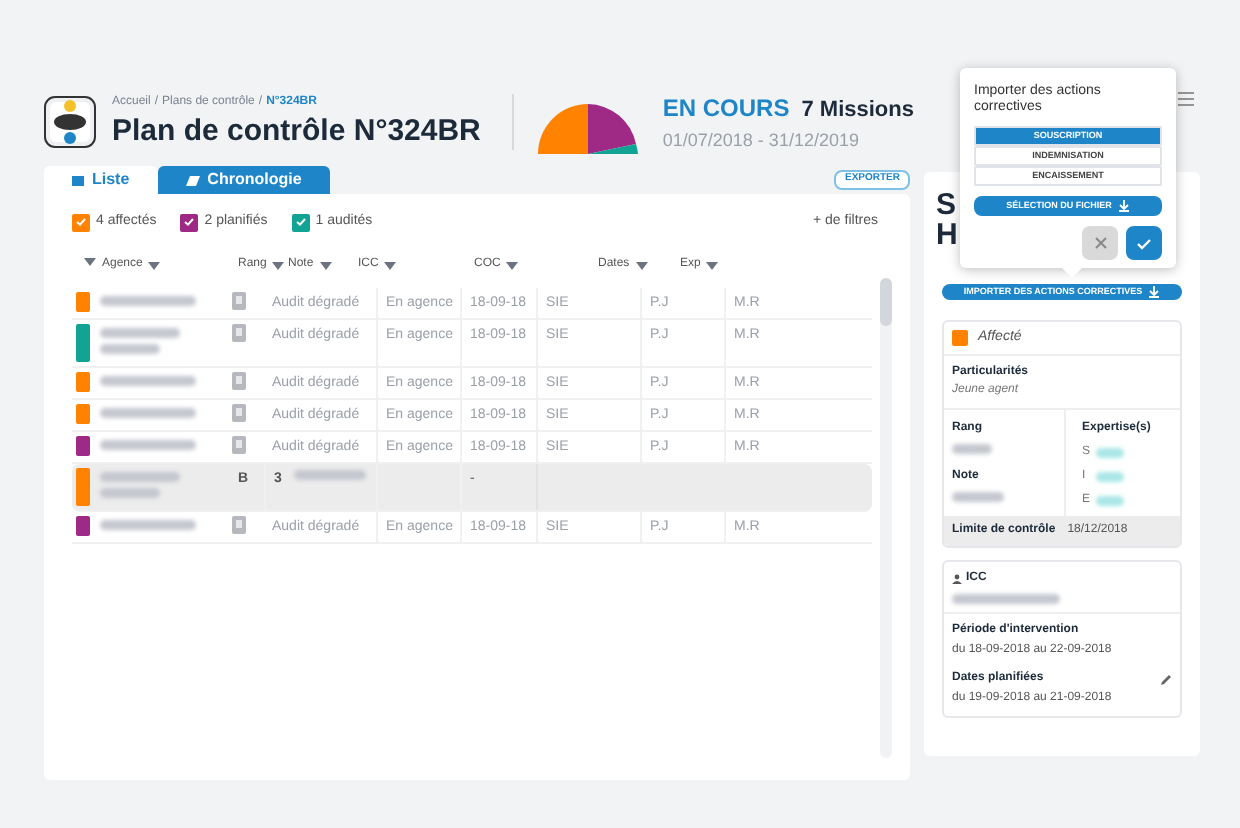 This screenshot has width=1240, height=828. I want to click on cancel-button, so click(1100, 243).